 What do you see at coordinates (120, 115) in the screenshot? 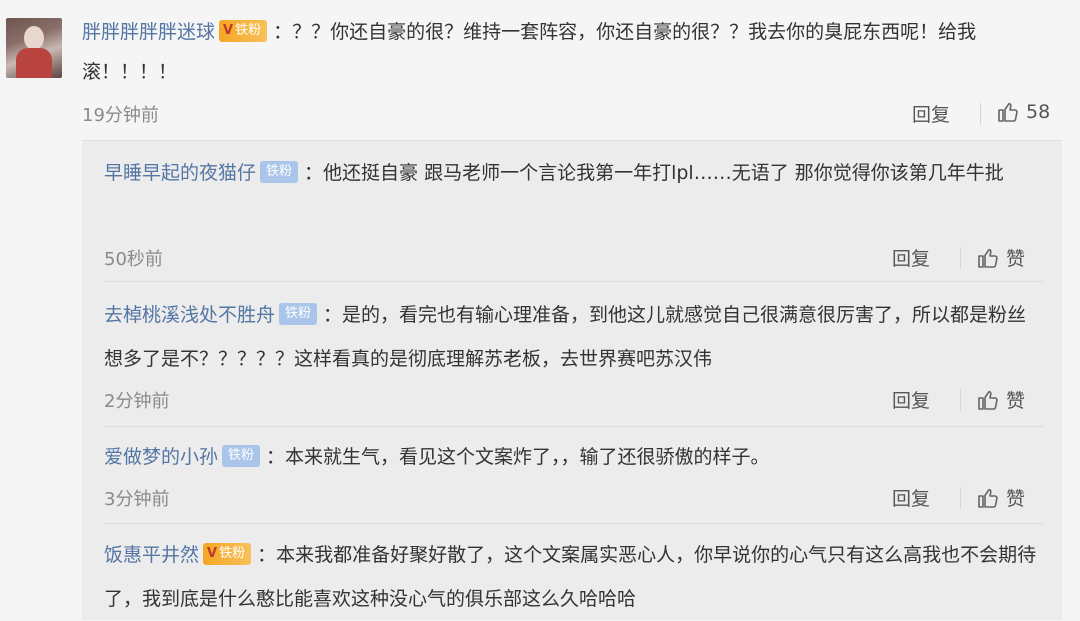
I see `comment-time: 19分钟前` at bounding box center [120, 115].